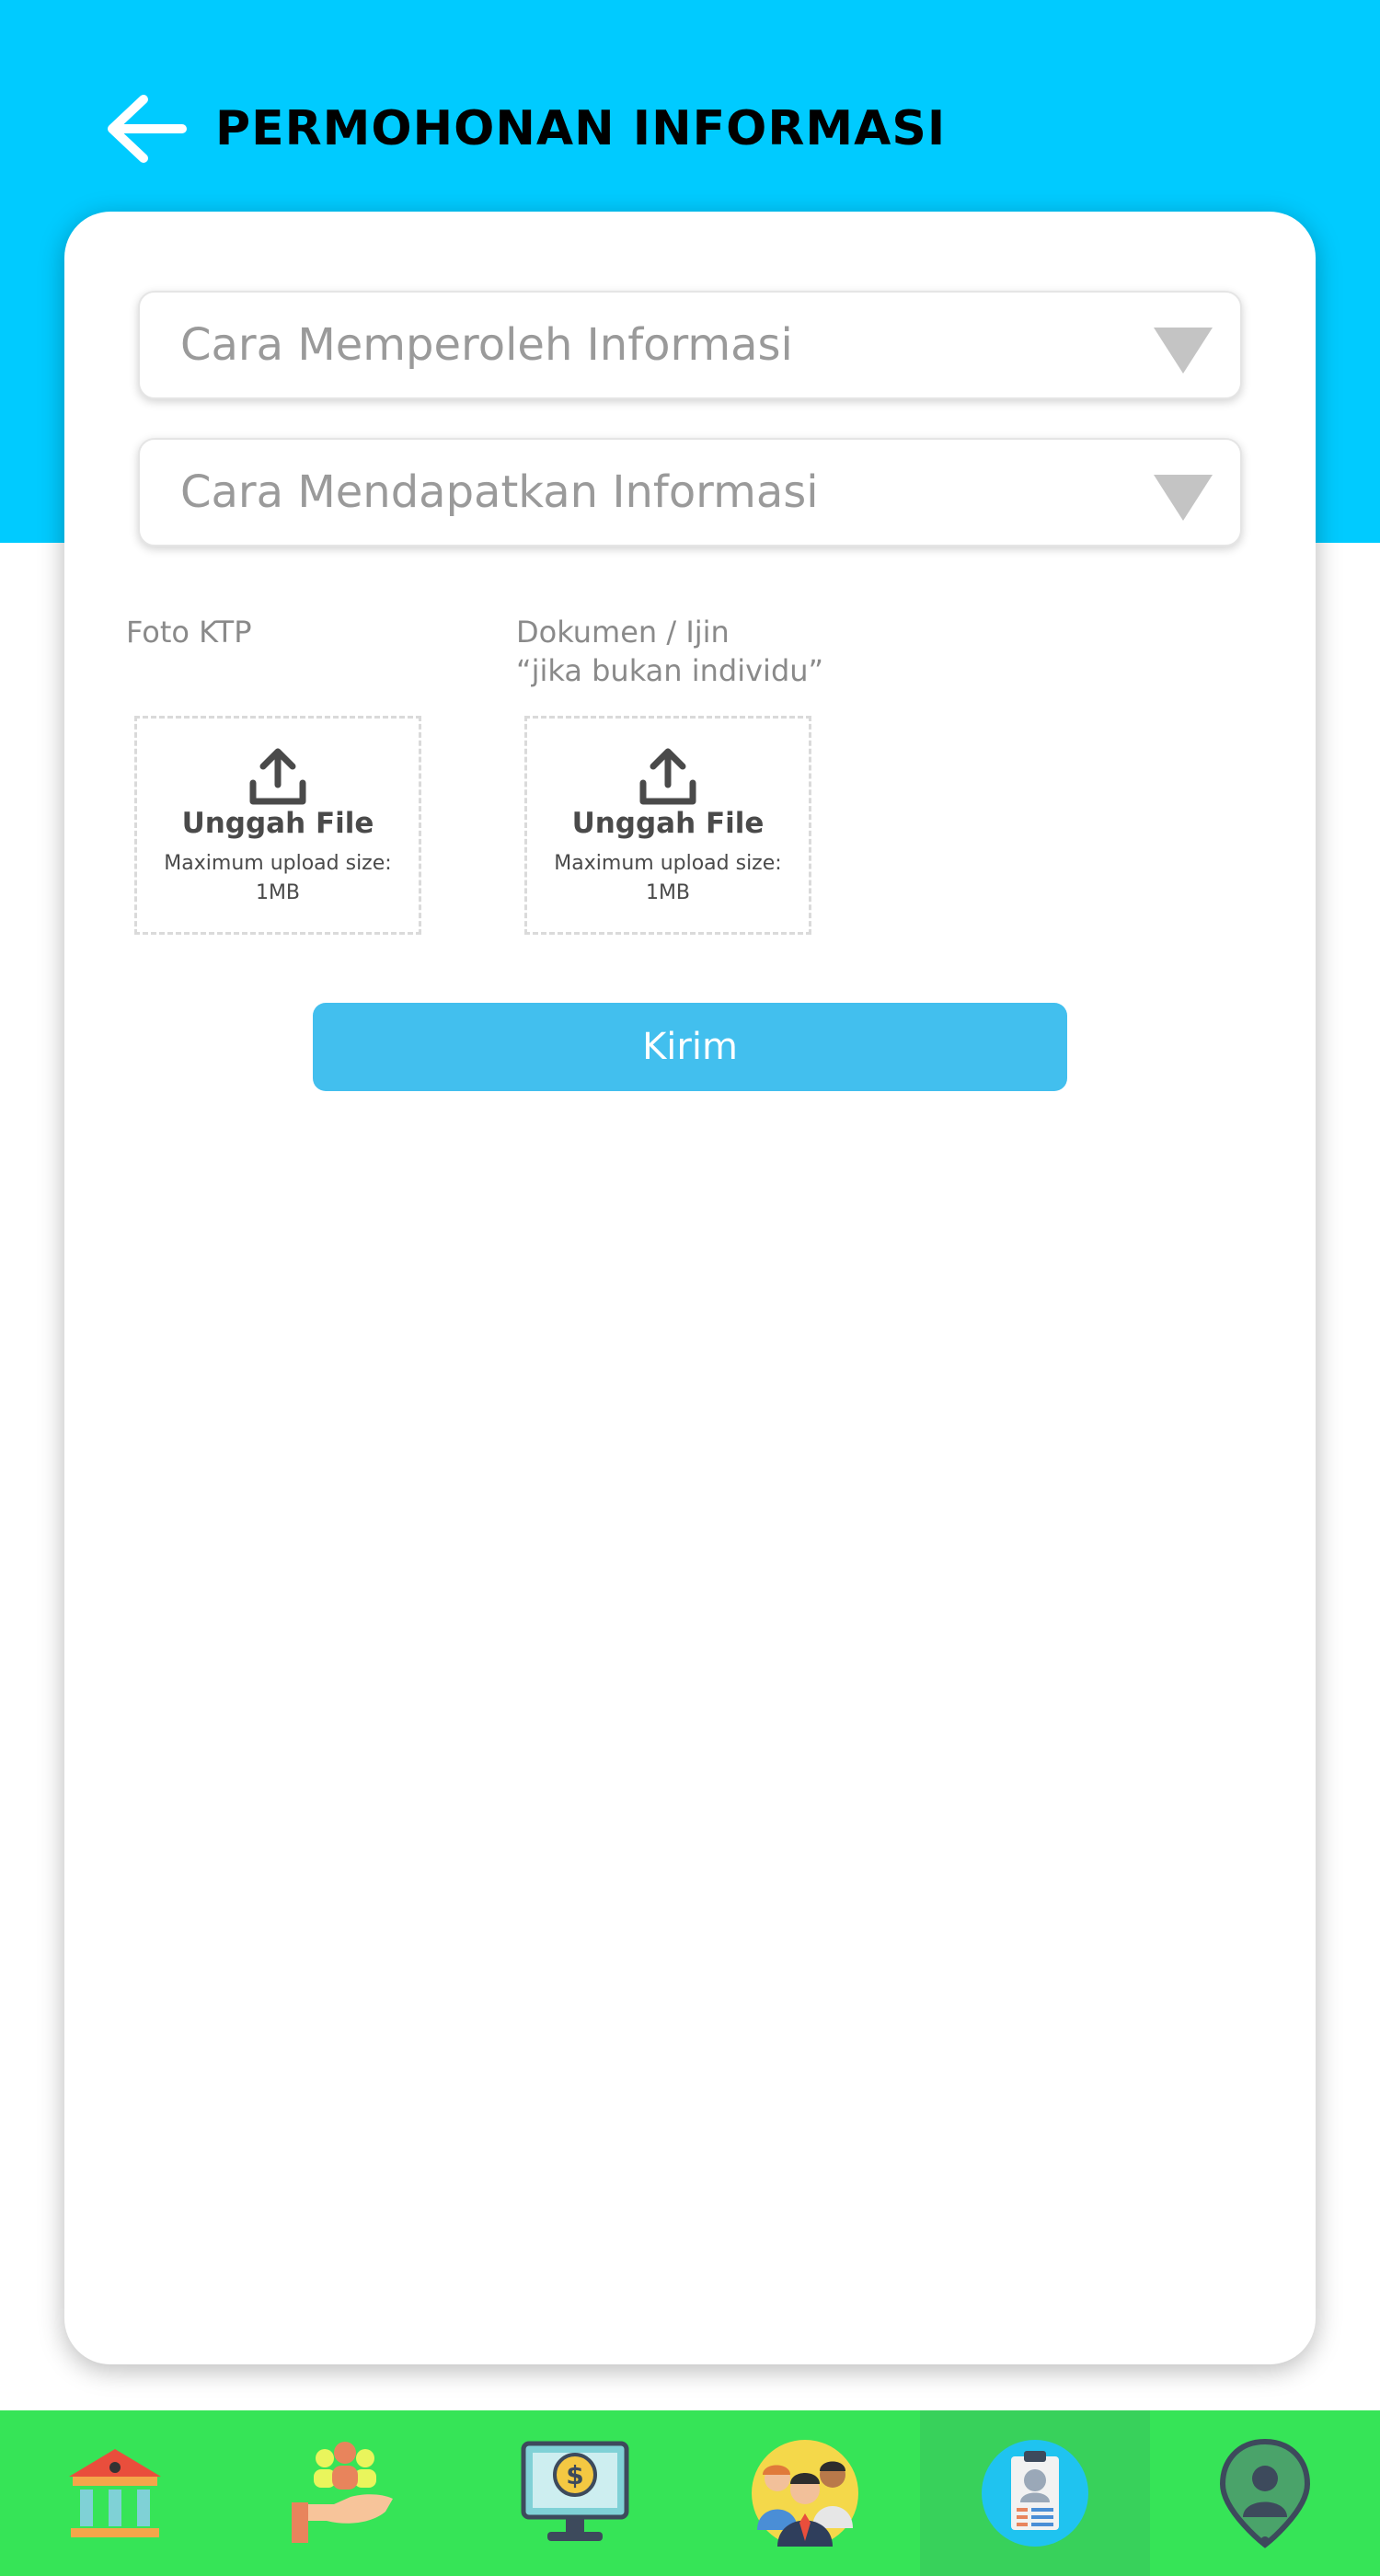 The image size is (1380, 2576). I want to click on nav-item-community, so click(345, 2493).